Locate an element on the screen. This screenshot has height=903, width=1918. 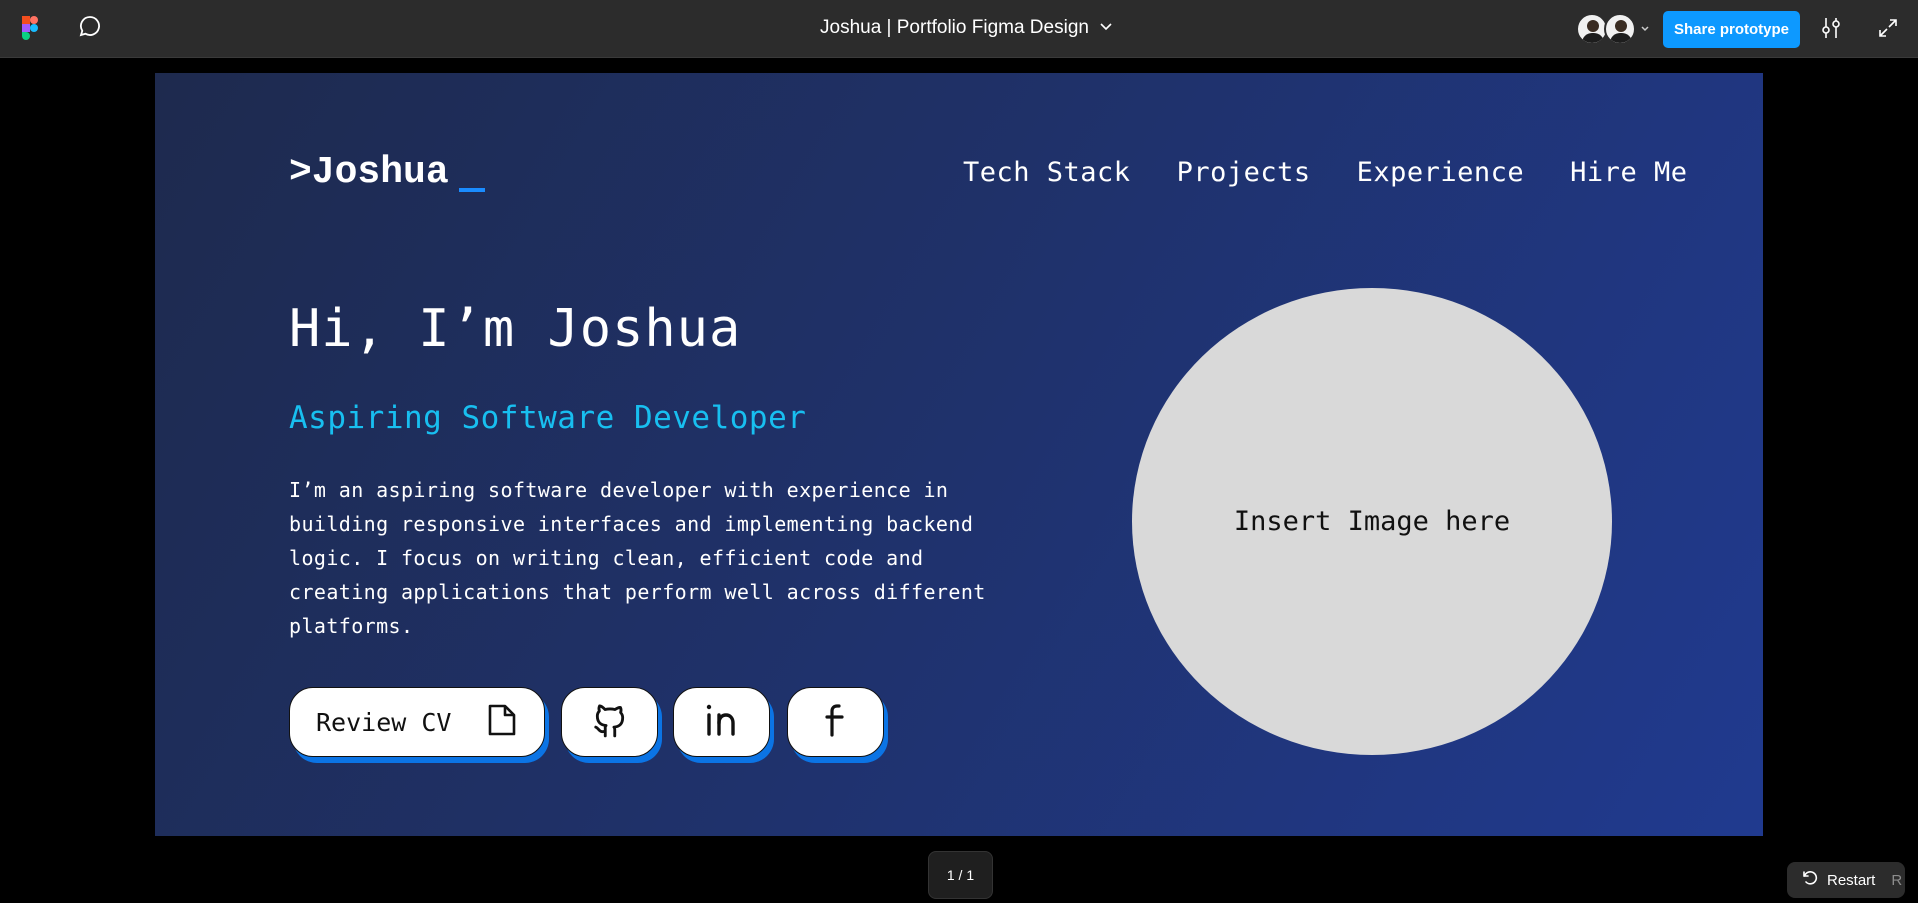
facebook-button is located at coordinates (835, 722).